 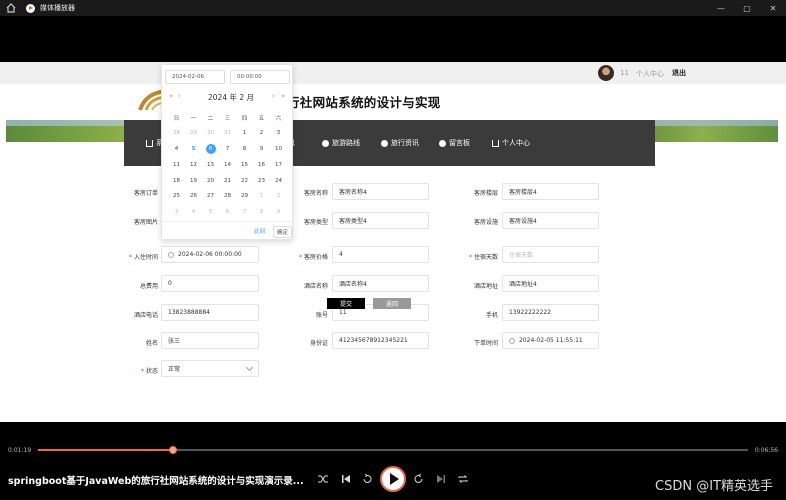 What do you see at coordinates (227, 181) in the screenshot?
I see `calendar-day: 21` at bounding box center [227, 181].